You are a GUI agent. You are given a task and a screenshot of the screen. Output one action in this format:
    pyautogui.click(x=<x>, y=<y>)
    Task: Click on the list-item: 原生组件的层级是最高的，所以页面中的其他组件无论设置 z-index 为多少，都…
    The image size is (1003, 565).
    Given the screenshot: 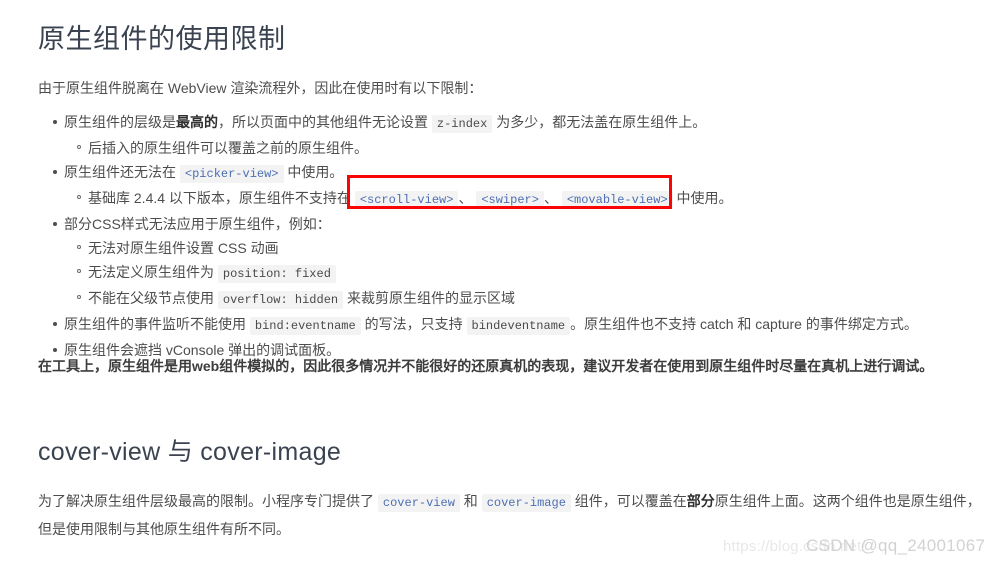 What is the action you would take?
    pyautogui.click(x=513, y=135)
    